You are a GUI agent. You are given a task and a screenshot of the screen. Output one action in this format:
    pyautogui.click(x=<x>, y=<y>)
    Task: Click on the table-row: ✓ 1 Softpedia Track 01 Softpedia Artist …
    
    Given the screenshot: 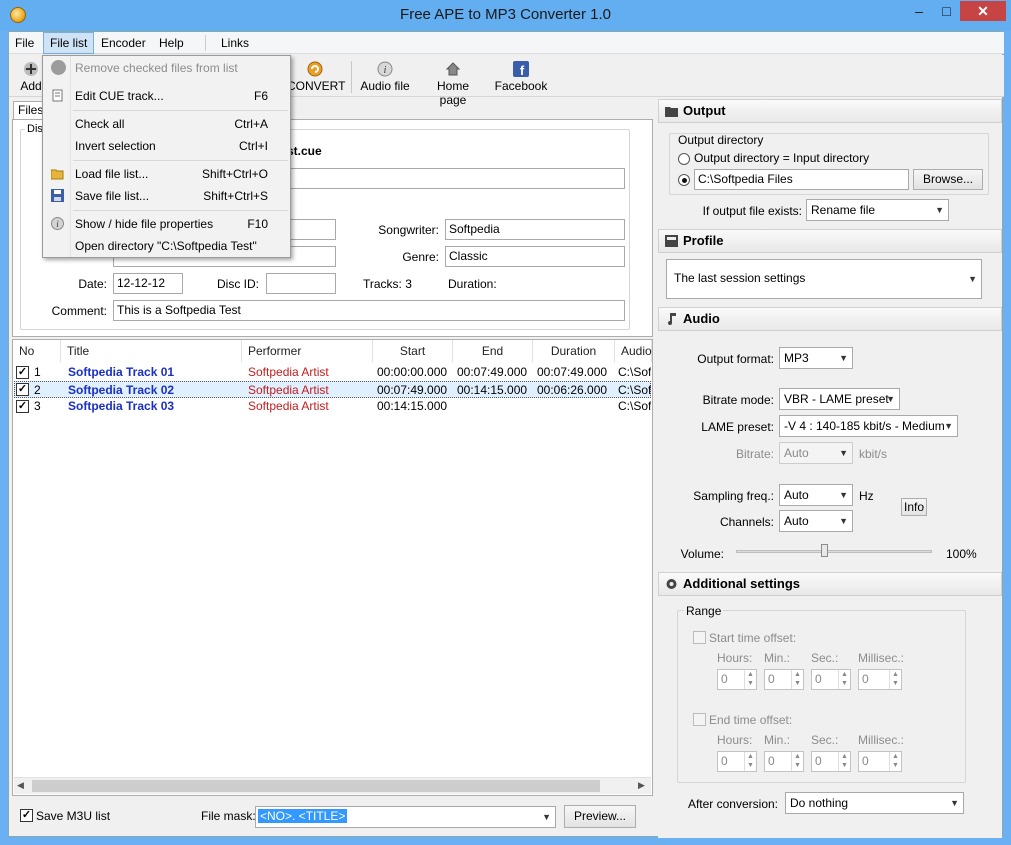 What is the action you would take?
    pyautogui.click(x=332, y=372)
    